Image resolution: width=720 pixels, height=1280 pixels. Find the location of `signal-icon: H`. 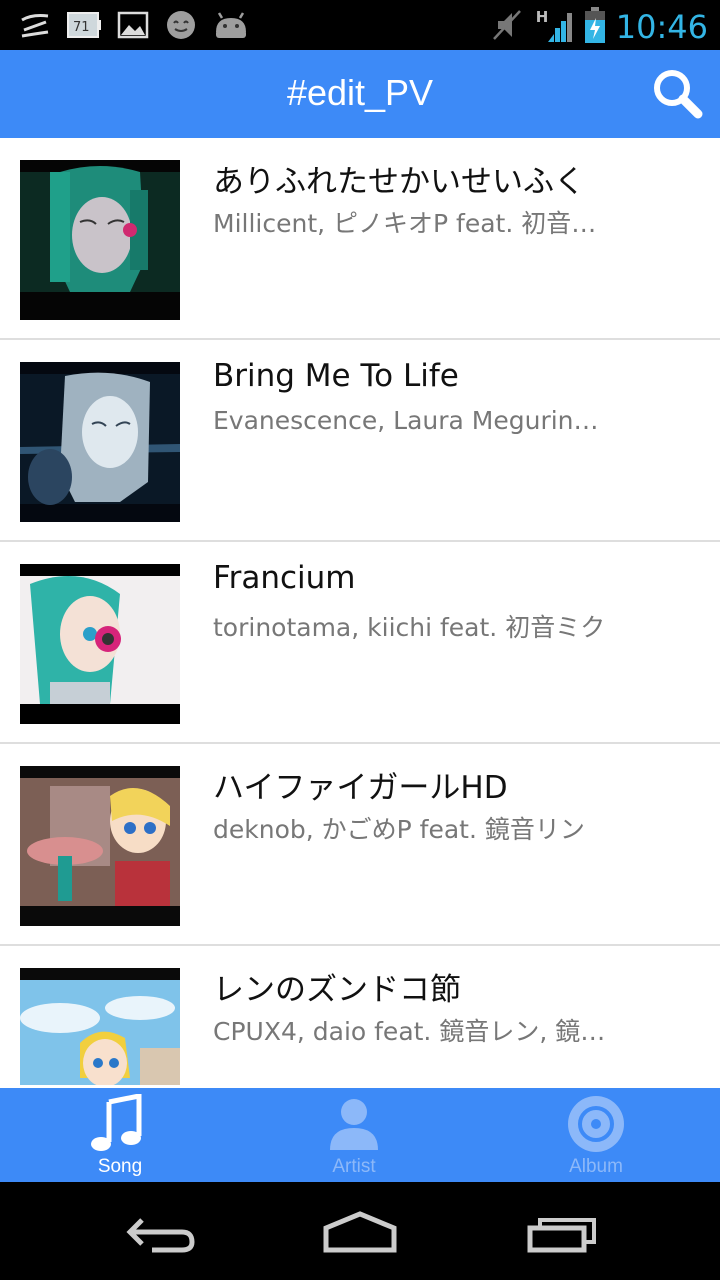

signal-icon: H is located at coordinates (554, 27).